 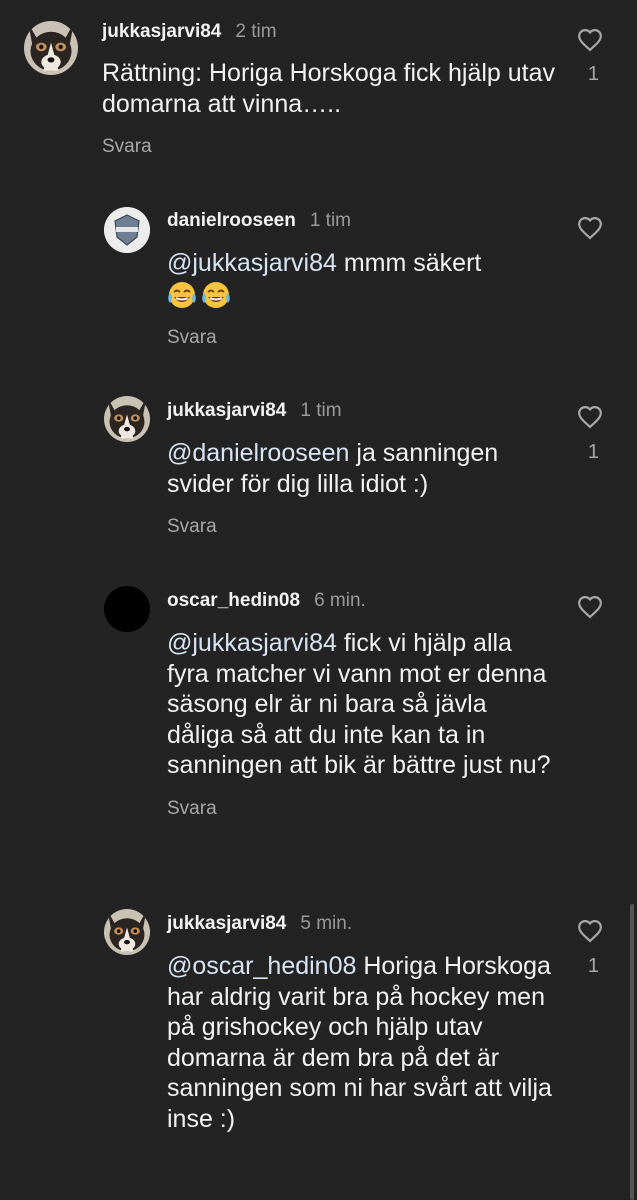 I want to click on team-logo-icon, so click(x=127, y=230).